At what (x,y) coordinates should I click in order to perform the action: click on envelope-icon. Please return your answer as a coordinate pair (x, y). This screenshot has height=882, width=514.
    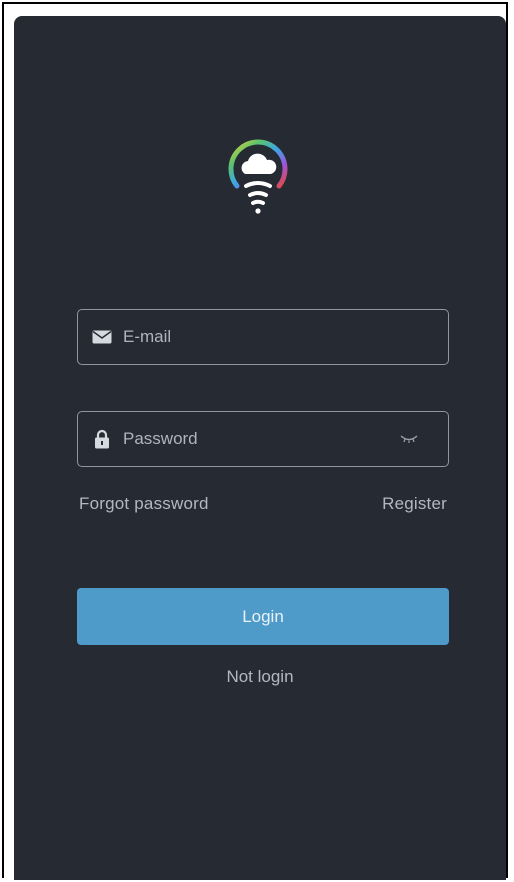
    Looking at the image, I should click on (102, 337).